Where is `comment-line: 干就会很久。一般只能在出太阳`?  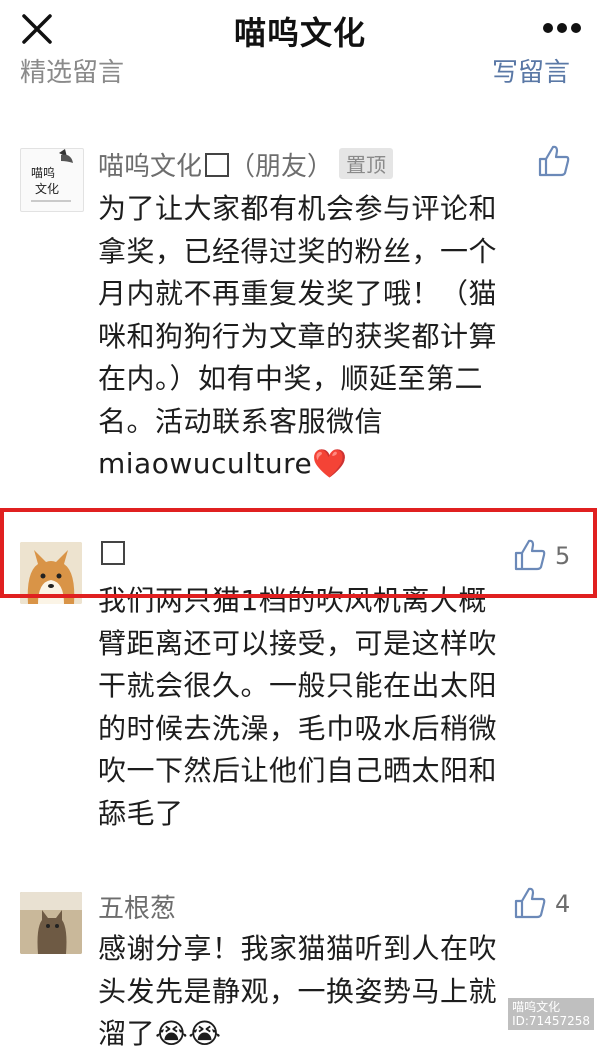
comment-line: 干就会很久。一般只能在出太阳 is located at coordinates (298, 685).